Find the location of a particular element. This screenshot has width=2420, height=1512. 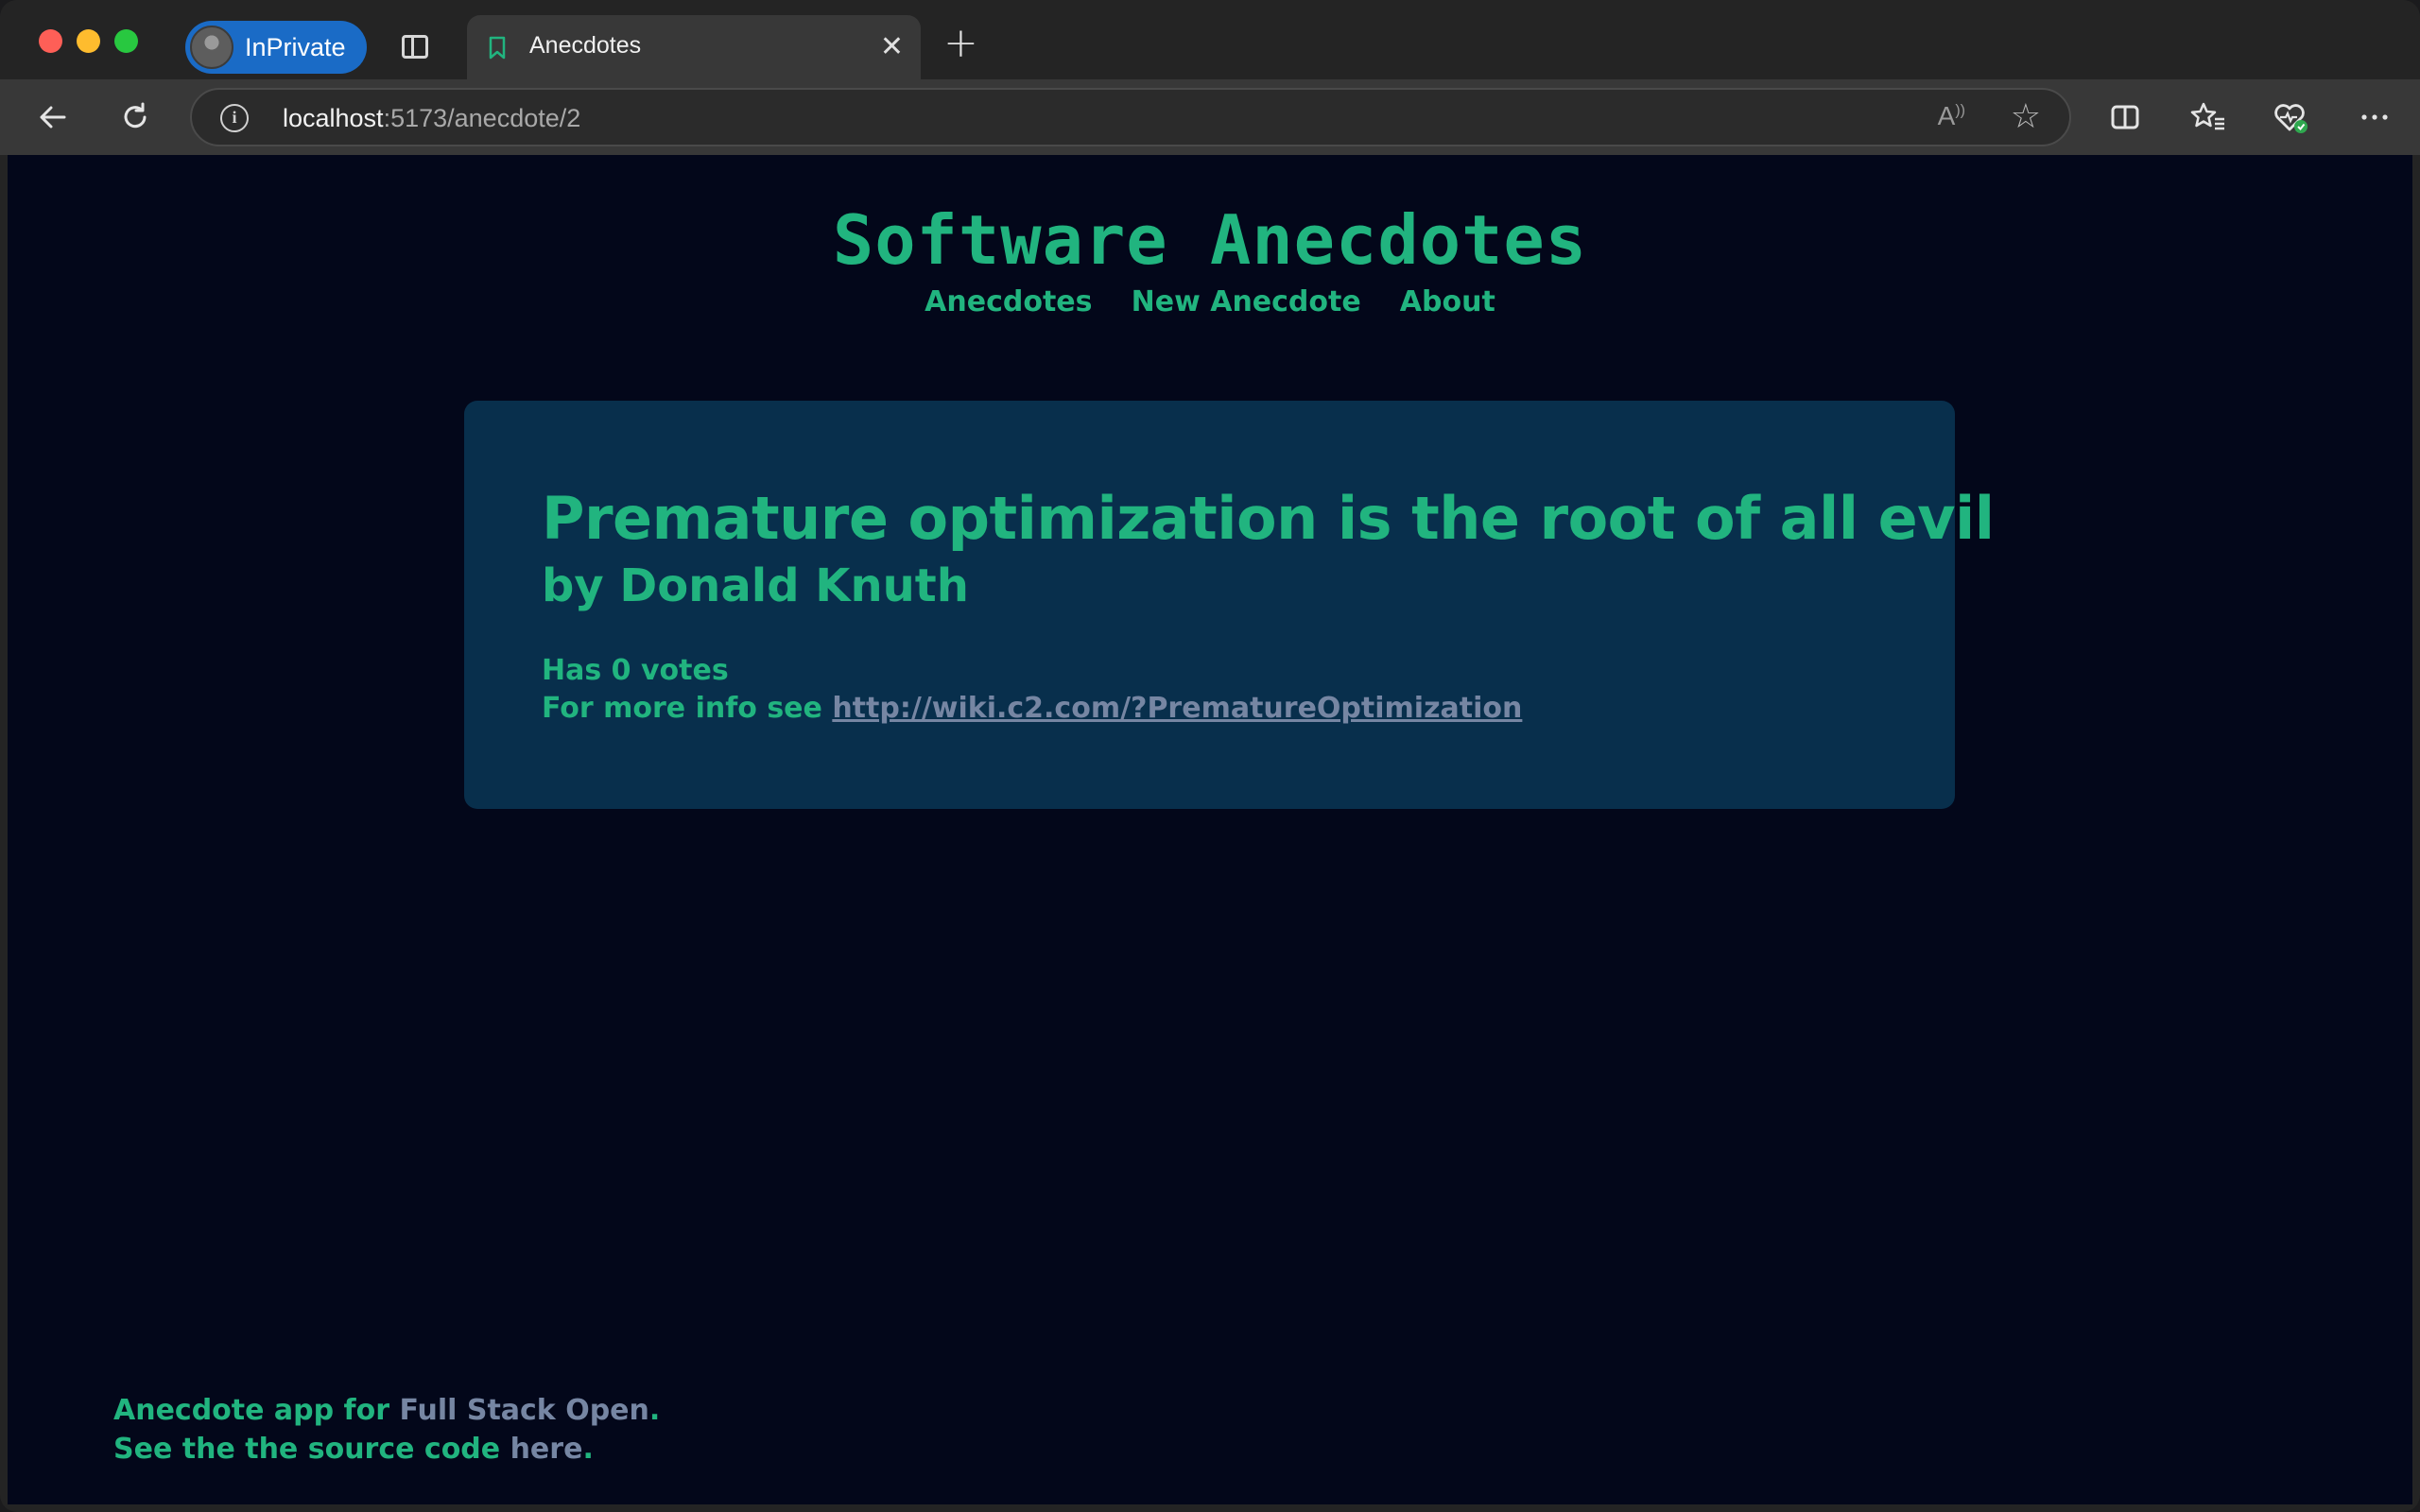

favorites-icon is located at coordinates (2208, 117).